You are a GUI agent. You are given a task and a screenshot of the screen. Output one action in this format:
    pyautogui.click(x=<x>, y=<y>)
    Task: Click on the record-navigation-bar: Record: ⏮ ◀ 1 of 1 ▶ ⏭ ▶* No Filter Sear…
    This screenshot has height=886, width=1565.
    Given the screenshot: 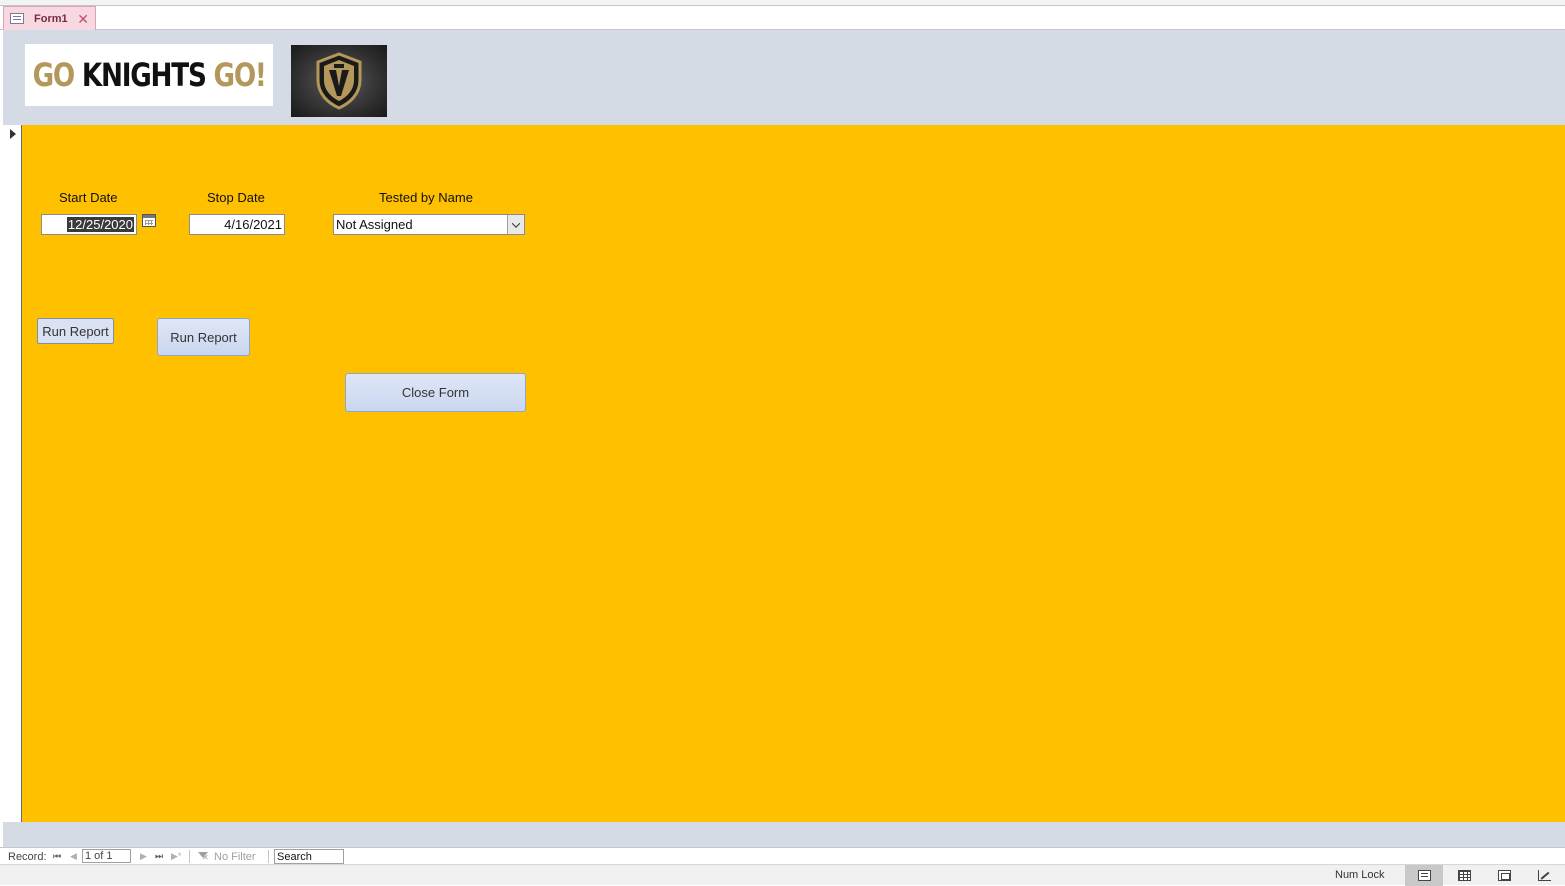 What is the action you would take?
    pyautogui.click(x=782, y=855)
    